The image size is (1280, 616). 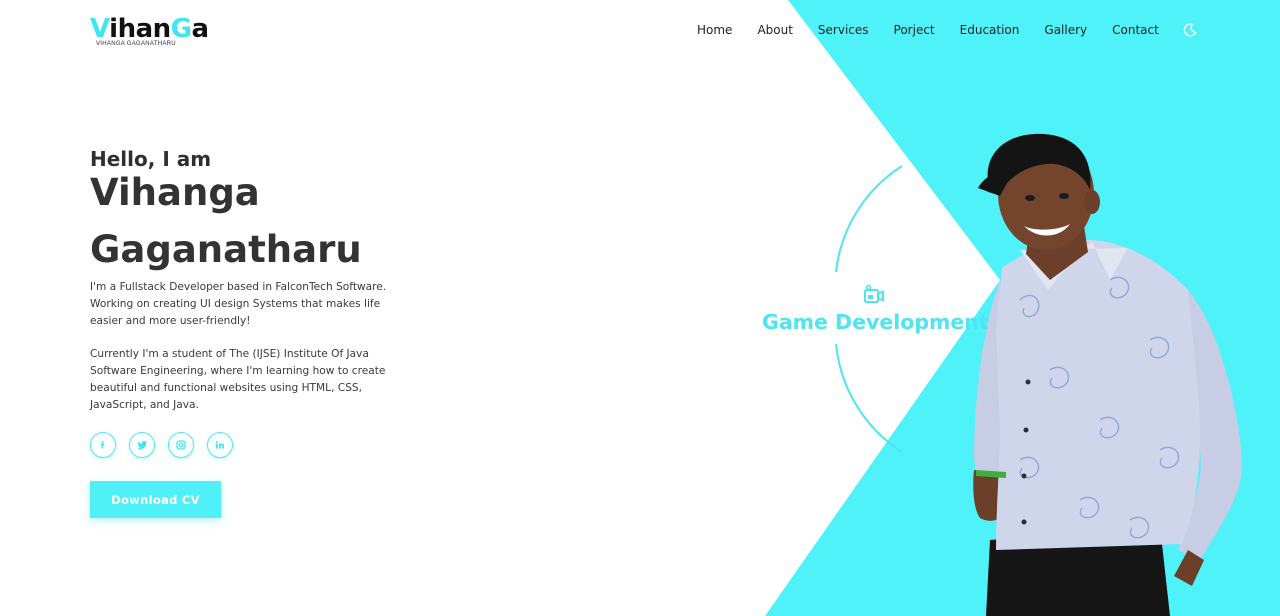 What do you see at coordinates (155, 499) in the screenshot?
I see `download-cv-button: Download CV` at bounding box center [155, 499].